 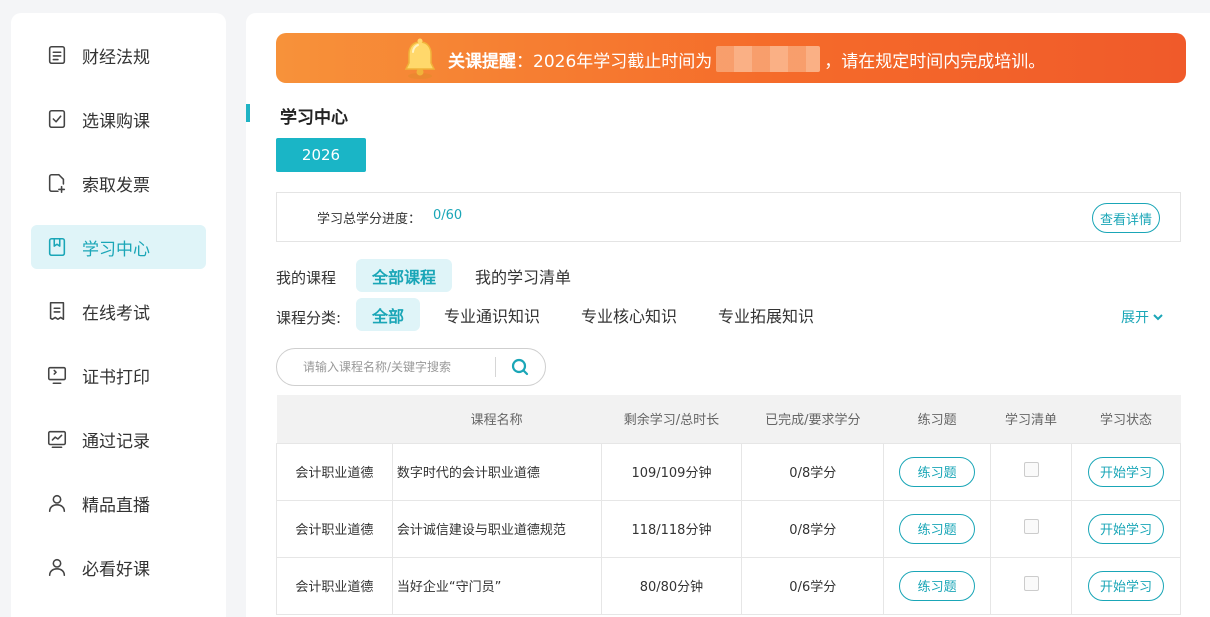 I want to click on course-name: 数字时代的会计职业道德, so click(x=496, y=471).